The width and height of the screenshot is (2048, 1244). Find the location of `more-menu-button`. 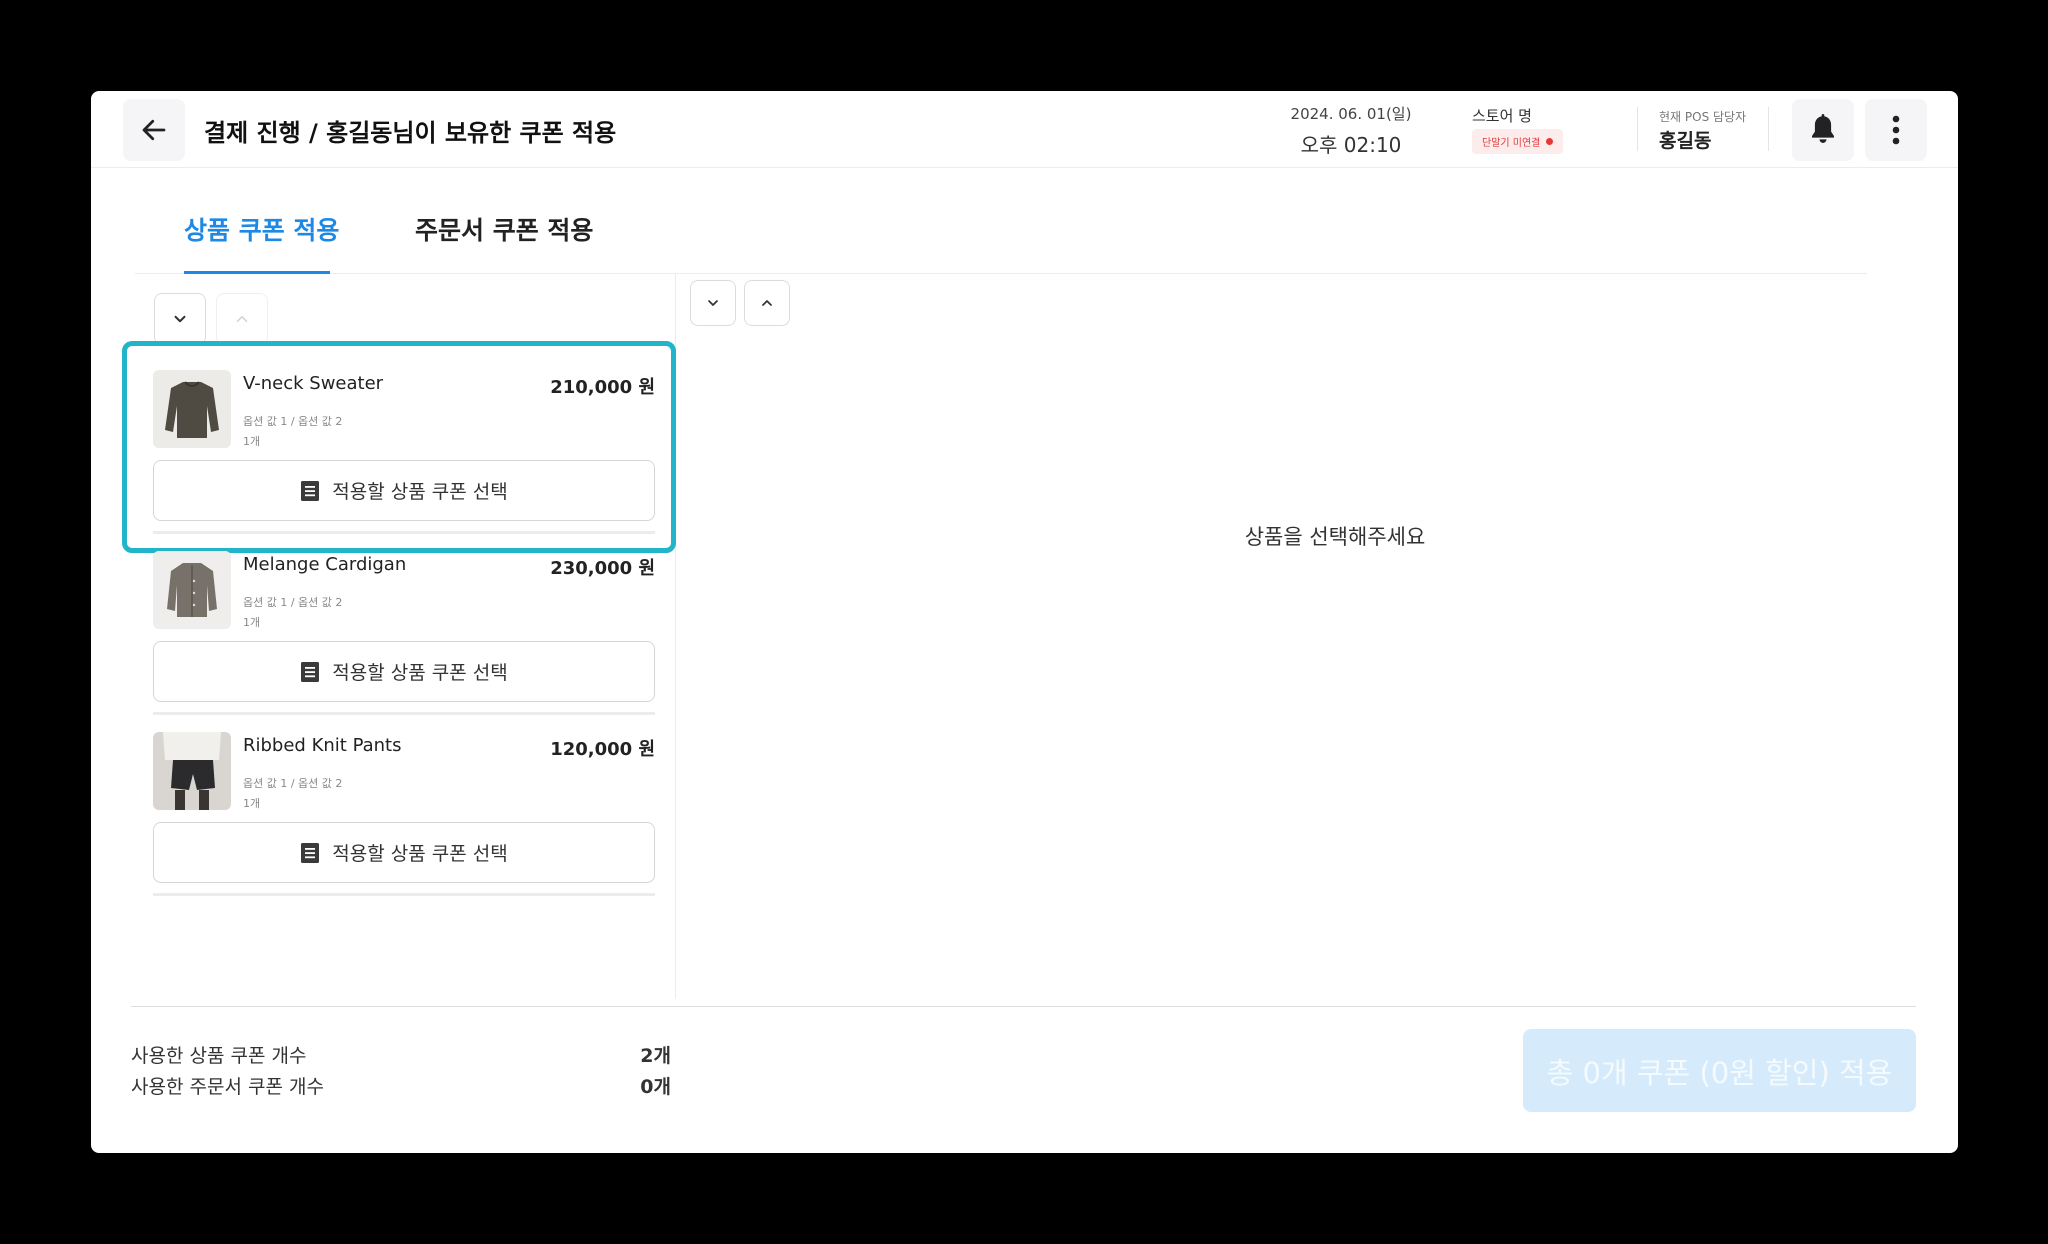

more-menu-button is located at coordinates (1896, 130).